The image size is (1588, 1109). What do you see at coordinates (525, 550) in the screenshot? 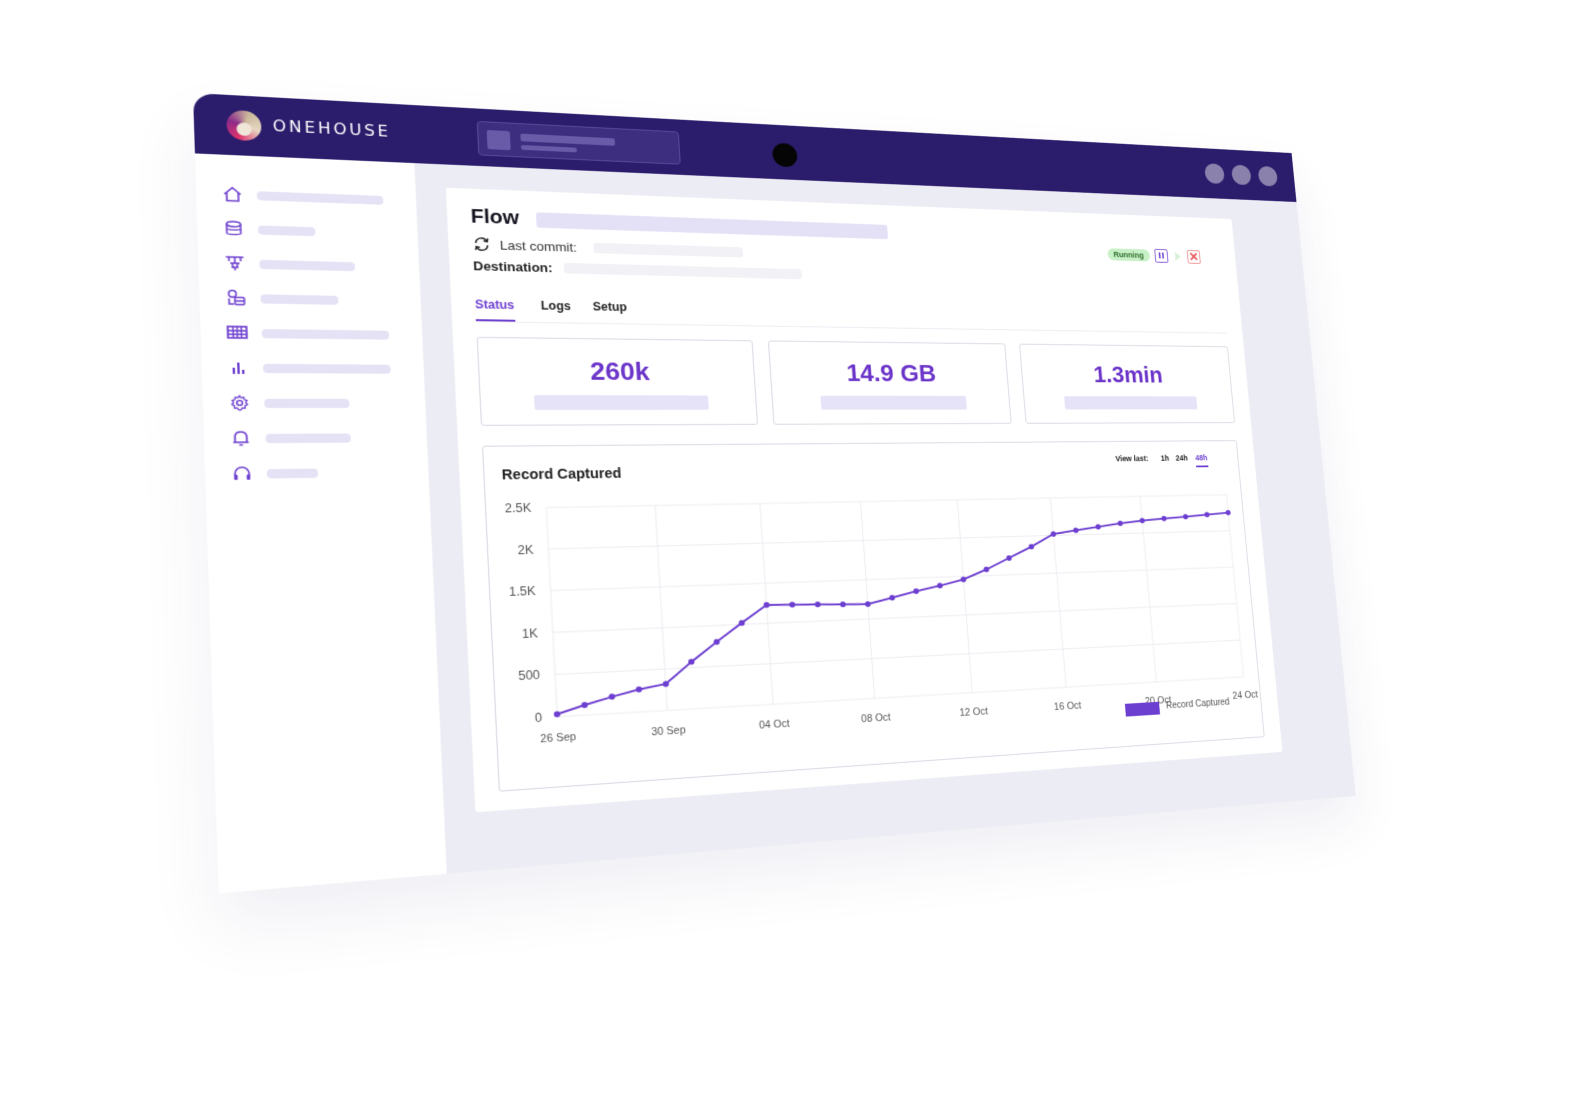
I see `y-tick-label: 2K` at bounding box center [525, 550].